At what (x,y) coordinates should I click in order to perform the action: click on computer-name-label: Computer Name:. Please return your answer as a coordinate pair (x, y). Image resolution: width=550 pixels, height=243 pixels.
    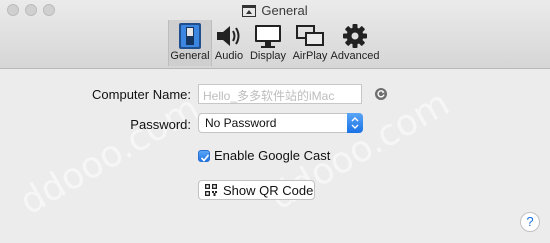
    Looking at the image, I should click on (141, 94).